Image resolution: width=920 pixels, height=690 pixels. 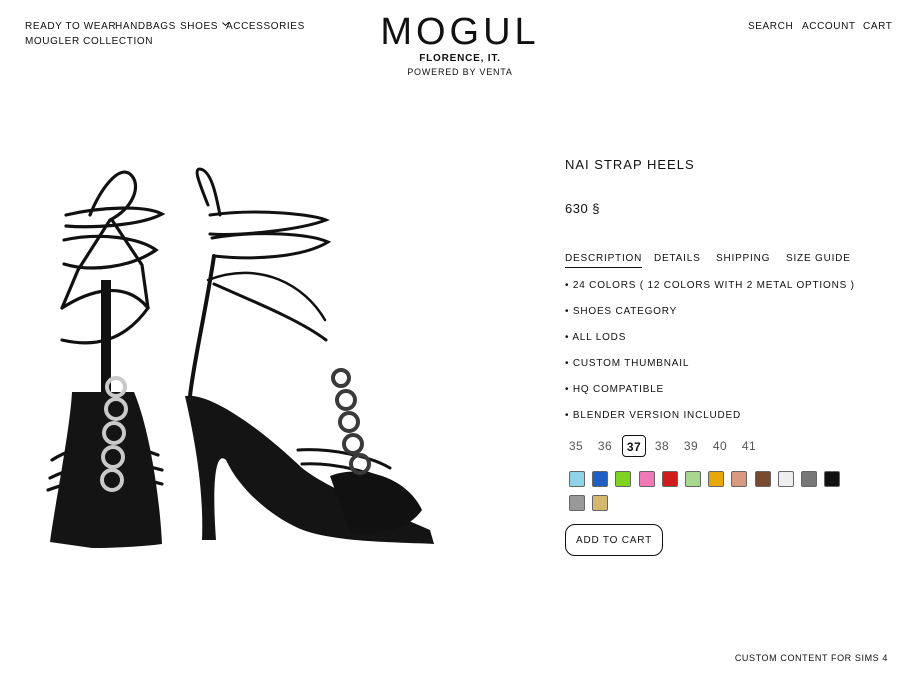 What do you see at coordinates (605, 446) in the screenshot?
I see `size-option-36: 36` at bounding box center [605, 446].